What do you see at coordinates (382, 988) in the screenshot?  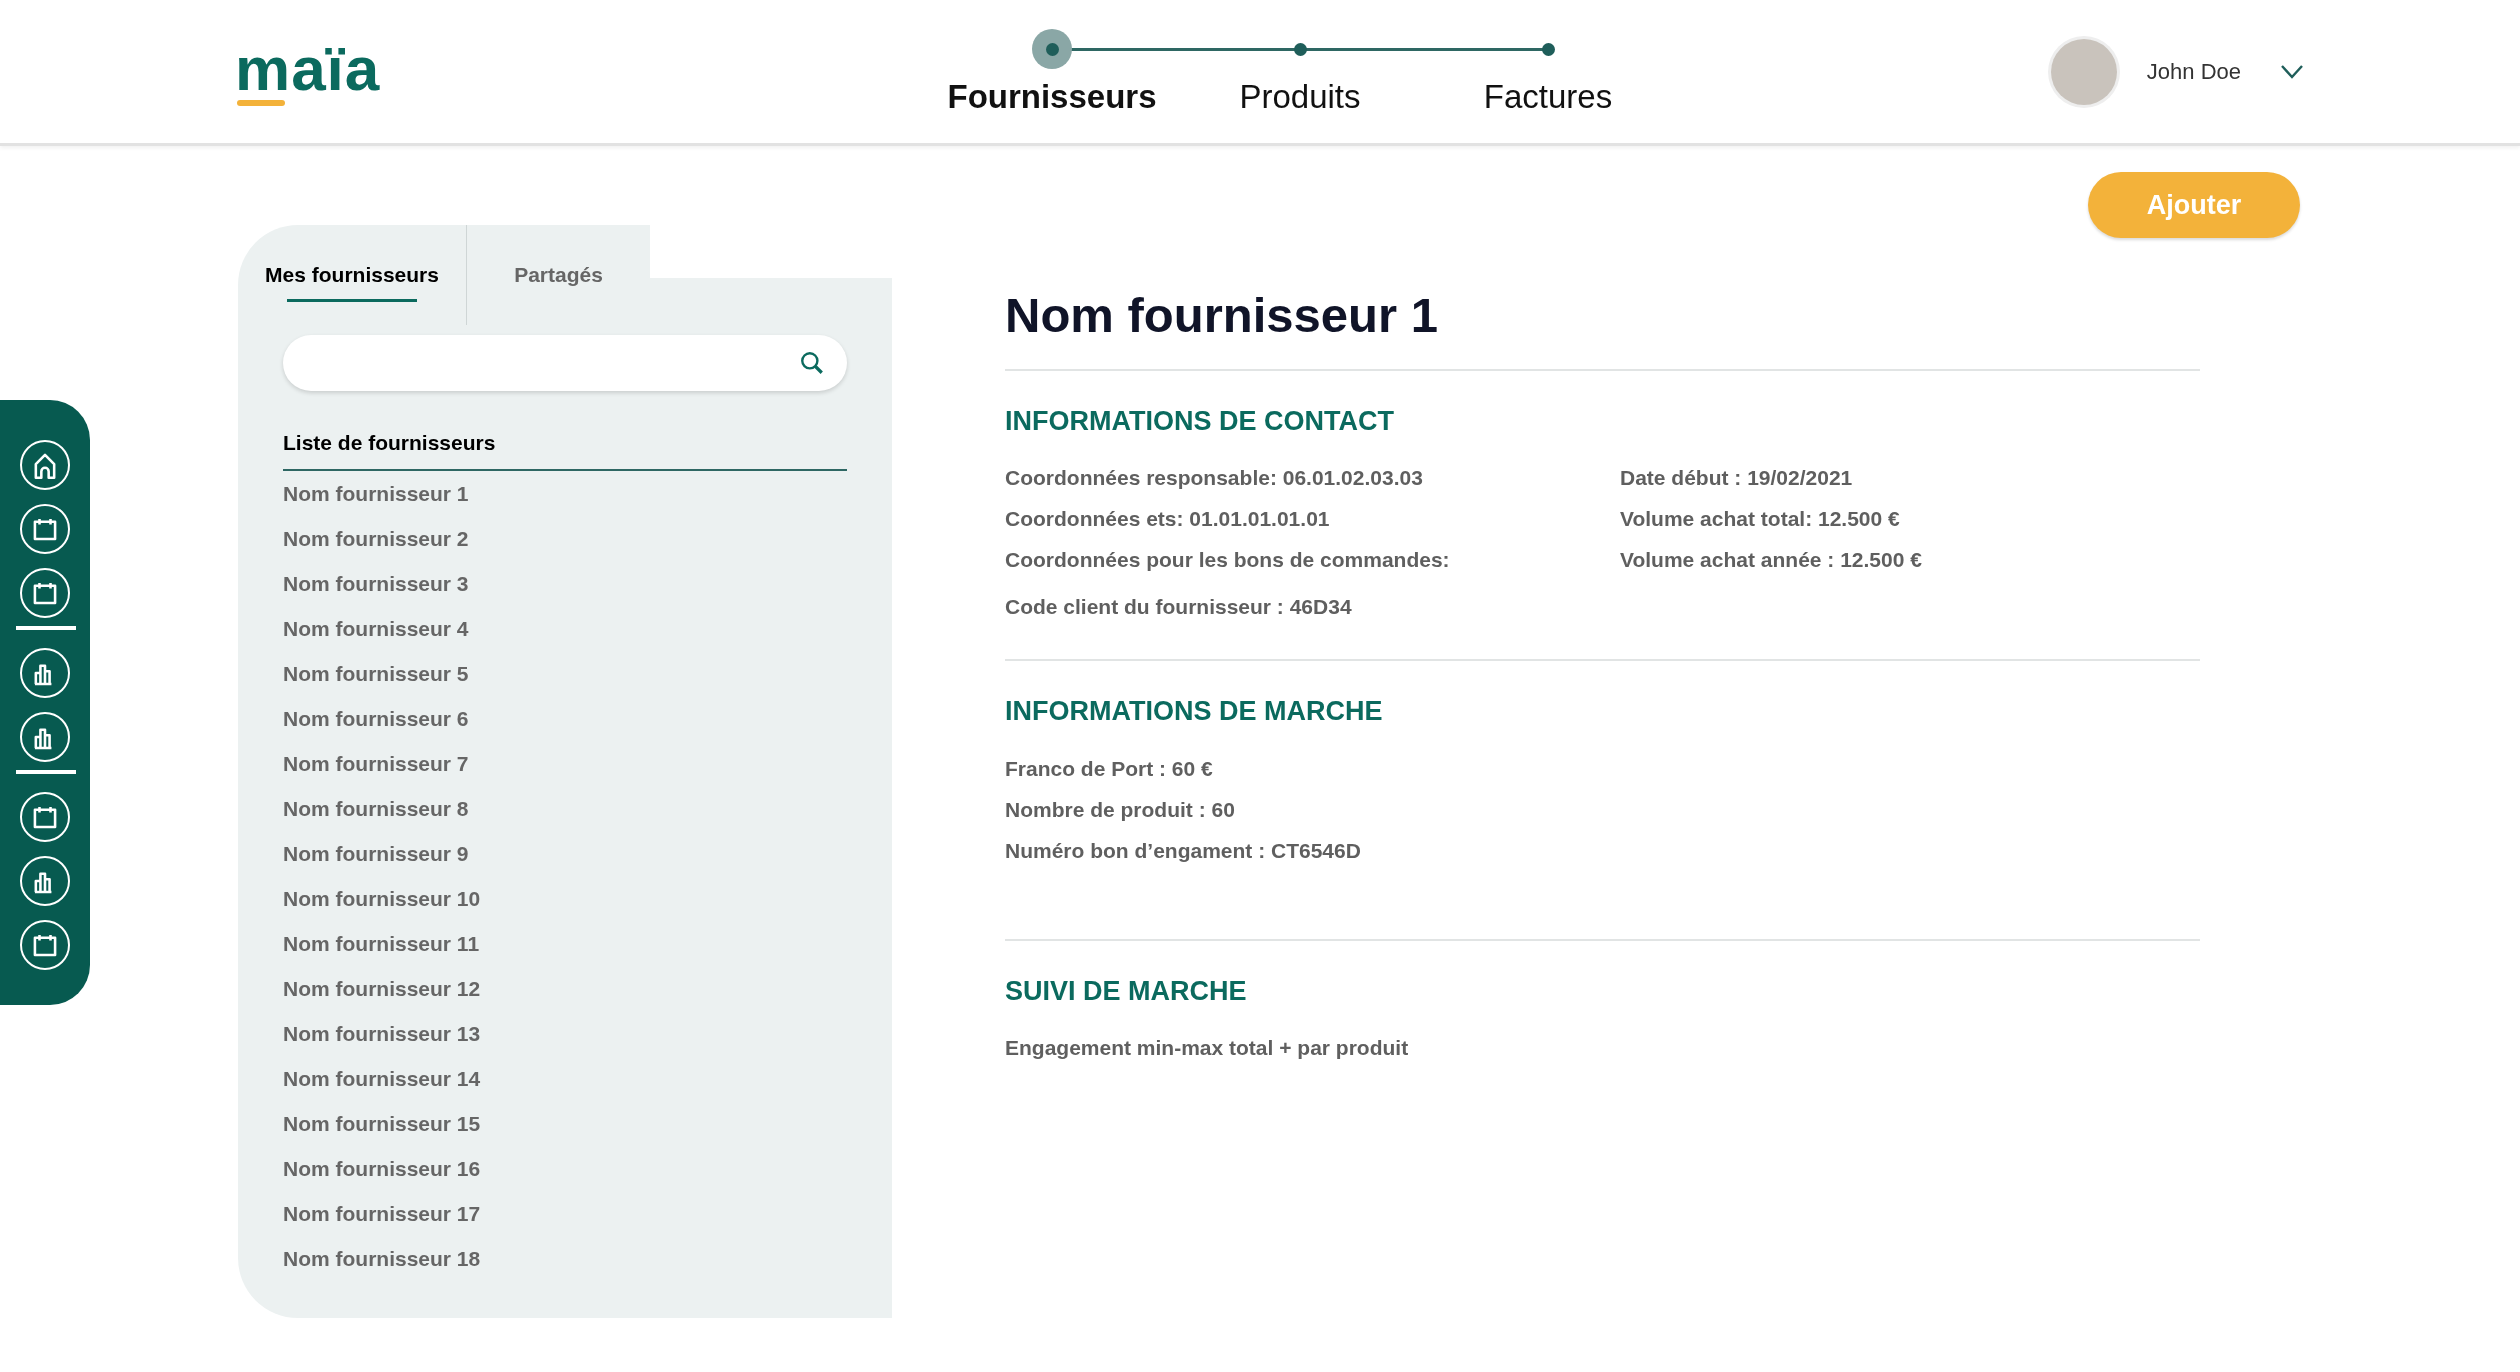 I see `supplier-item: Nom fournisseur 12` at bounding box center [382, 988].